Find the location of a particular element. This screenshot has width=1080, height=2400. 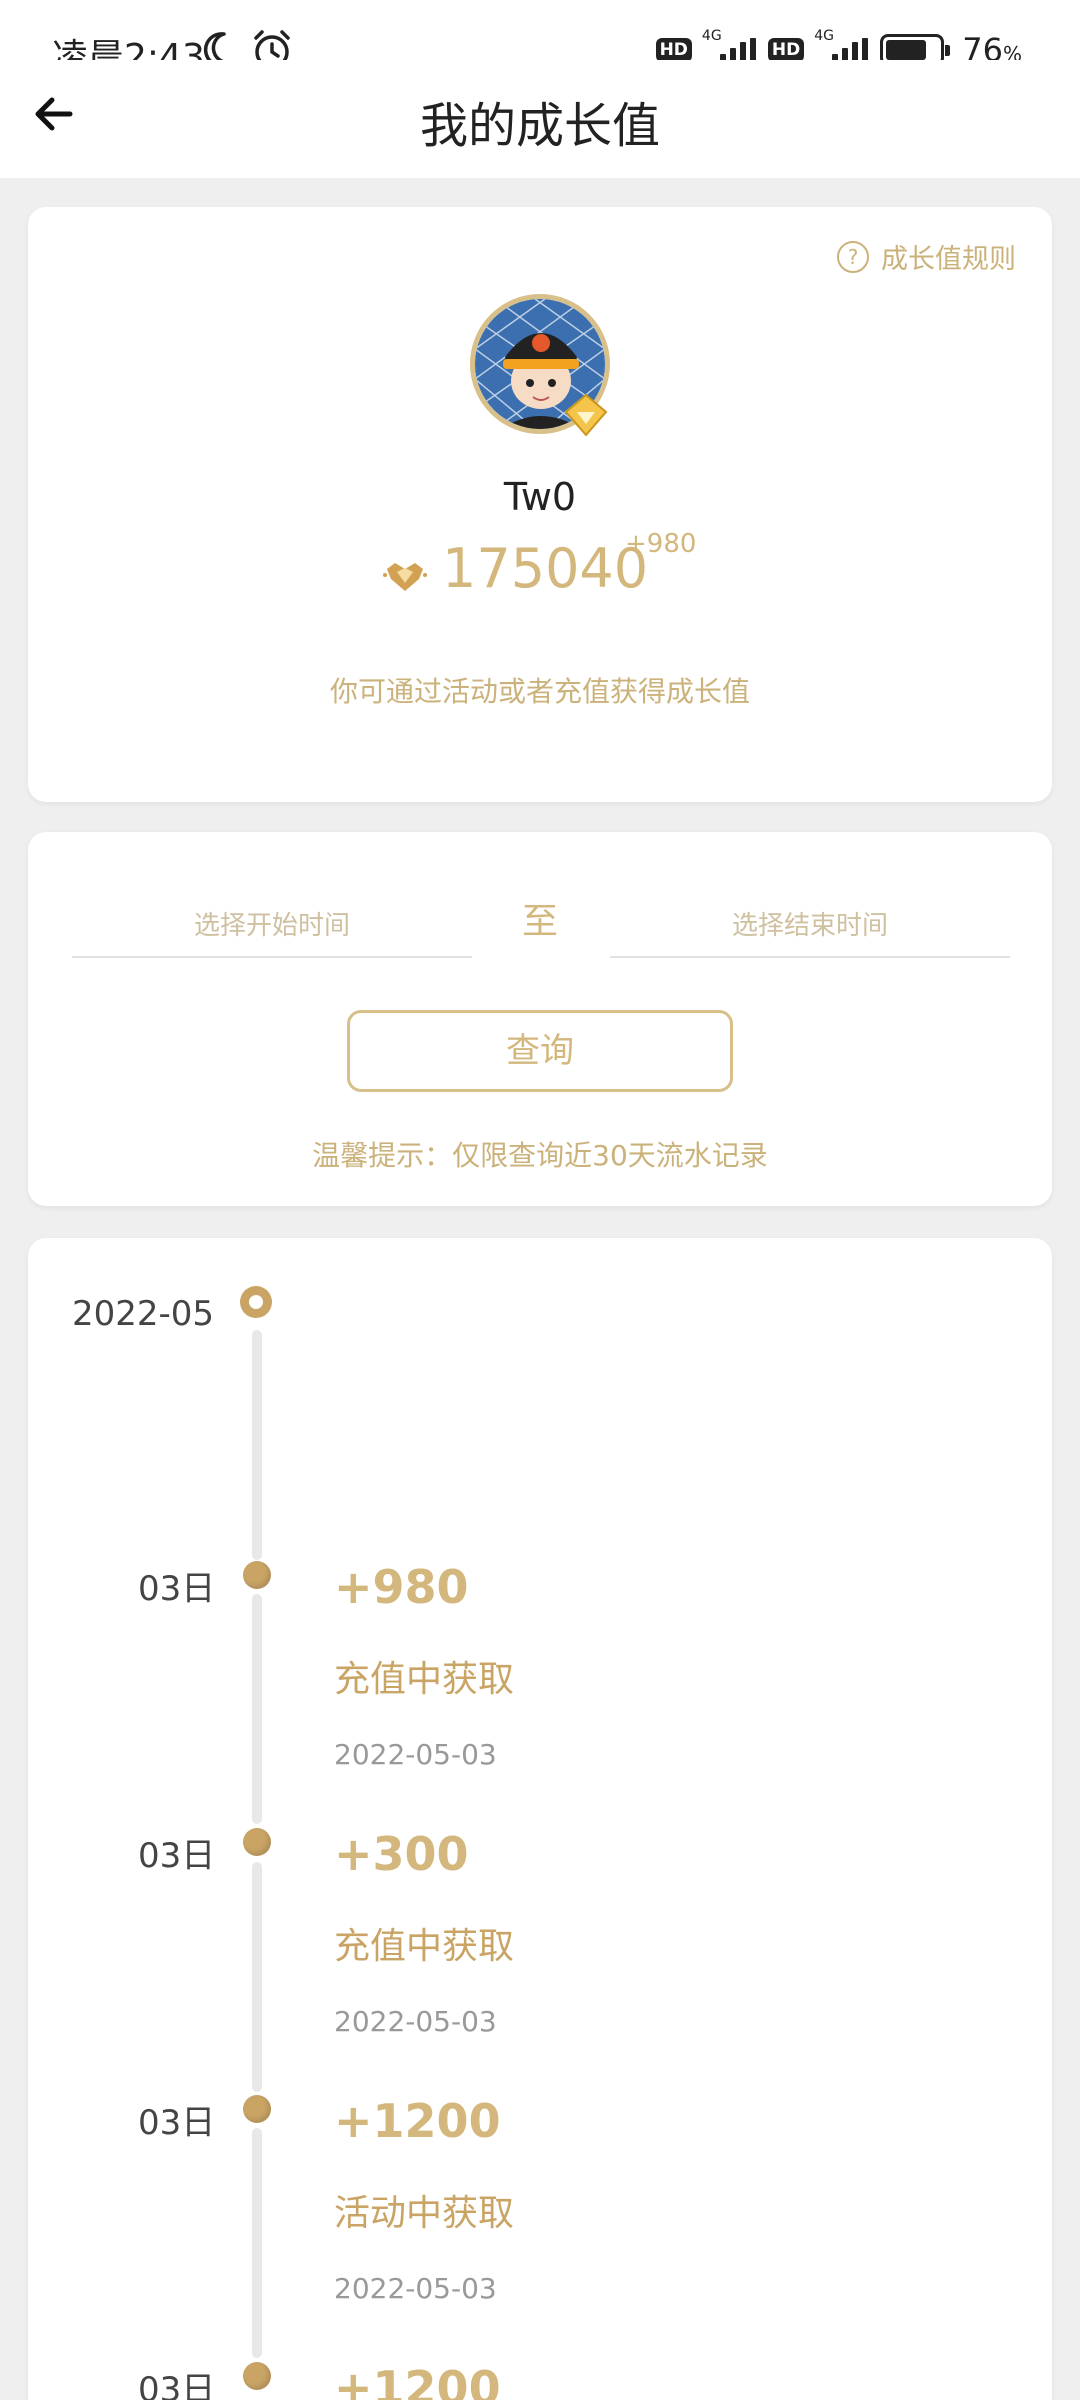

entry-amount: +980 is located at coordinates (401, 1587).